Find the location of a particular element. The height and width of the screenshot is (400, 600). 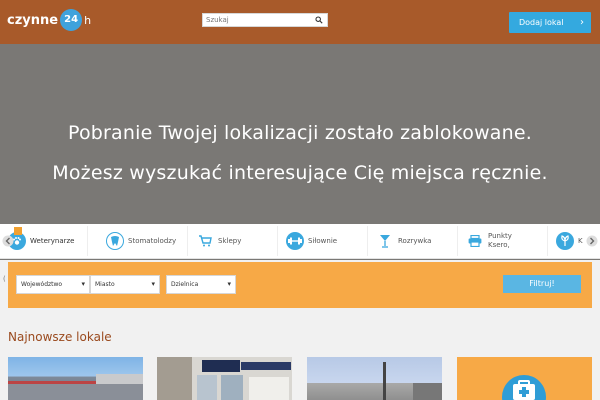

category-label: Siłownie is located at coordinates (323, 241).